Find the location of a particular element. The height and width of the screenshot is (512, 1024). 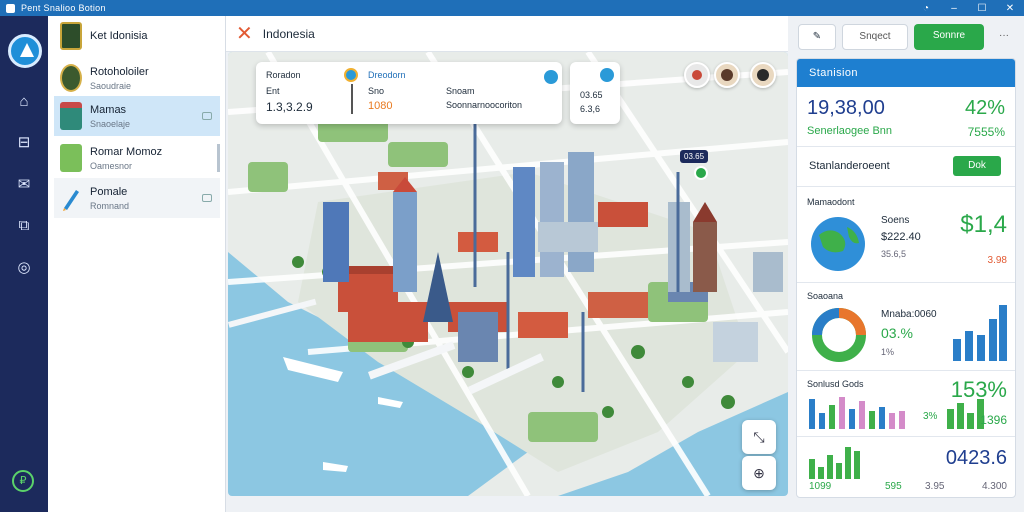

item-subtitle: Romnand is located at coordinates (110, 205).